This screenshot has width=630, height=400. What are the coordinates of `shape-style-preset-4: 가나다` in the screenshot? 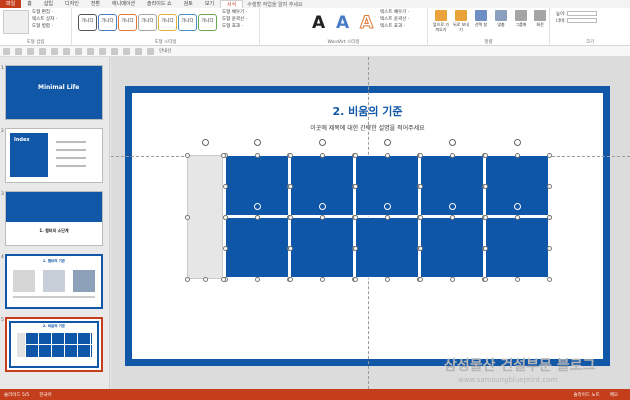 It's located at (147, 22).